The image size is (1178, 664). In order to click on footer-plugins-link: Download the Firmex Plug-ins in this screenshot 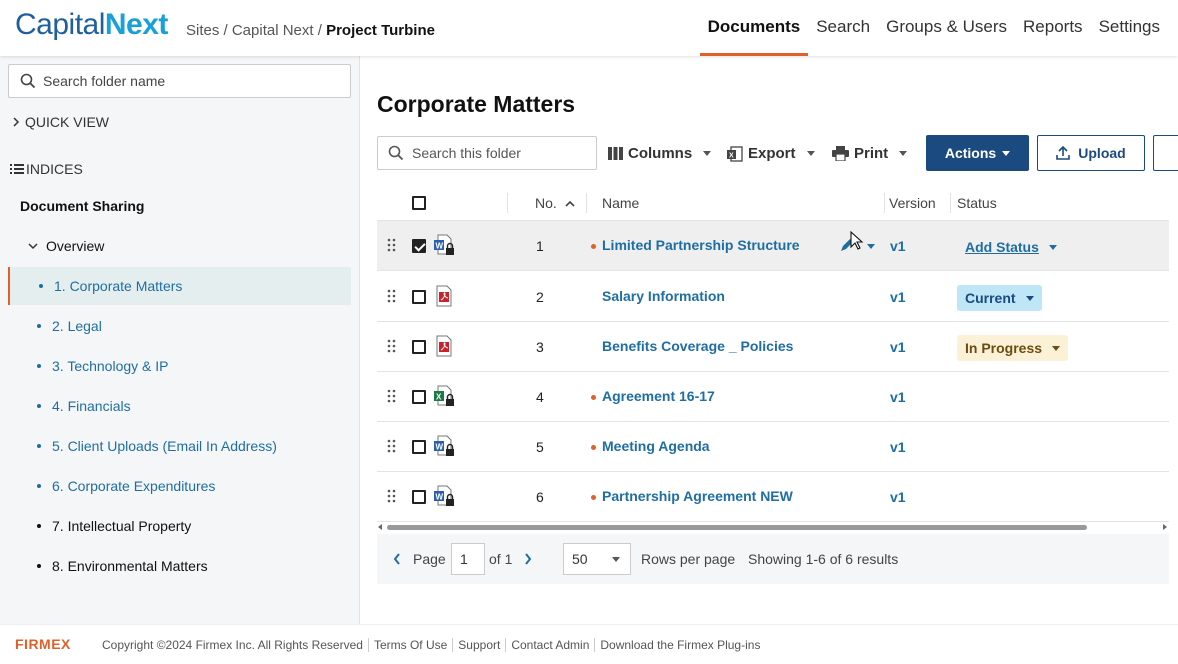, I will do `click(680, 645)`.